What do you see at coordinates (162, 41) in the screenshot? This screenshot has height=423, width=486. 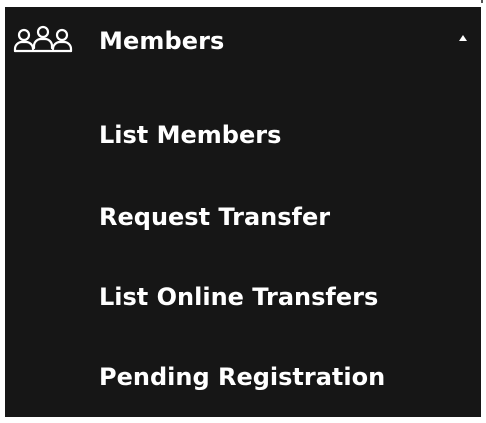 I see `members-label: Members` at bounding box center [162, 41].